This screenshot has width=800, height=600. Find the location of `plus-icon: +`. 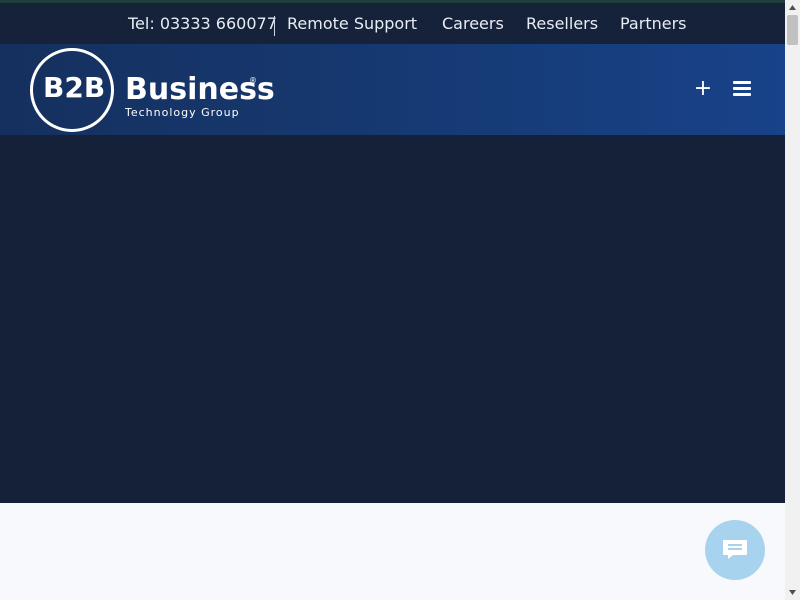

plus-icon: + is located at coordinates (703, 89).